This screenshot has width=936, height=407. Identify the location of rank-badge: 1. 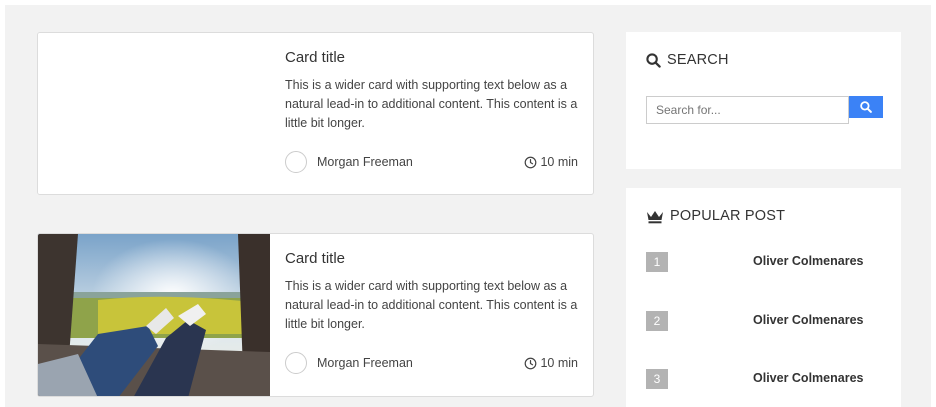
(657, 262).